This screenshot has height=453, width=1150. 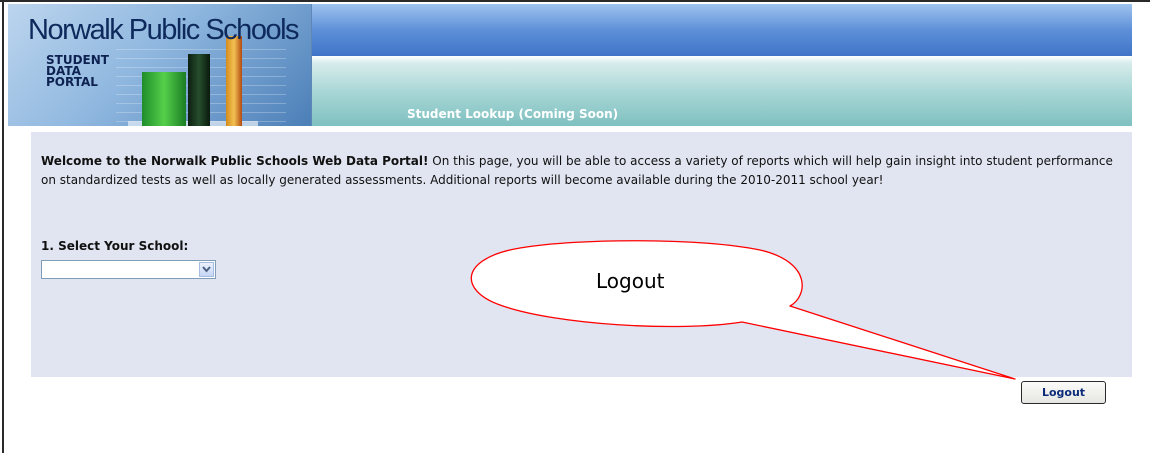 What do you see at coordinates (72, 82) in the screenshot?
I see `logo-subtitle-line: PORTAL` at bounding box center [72, 82].